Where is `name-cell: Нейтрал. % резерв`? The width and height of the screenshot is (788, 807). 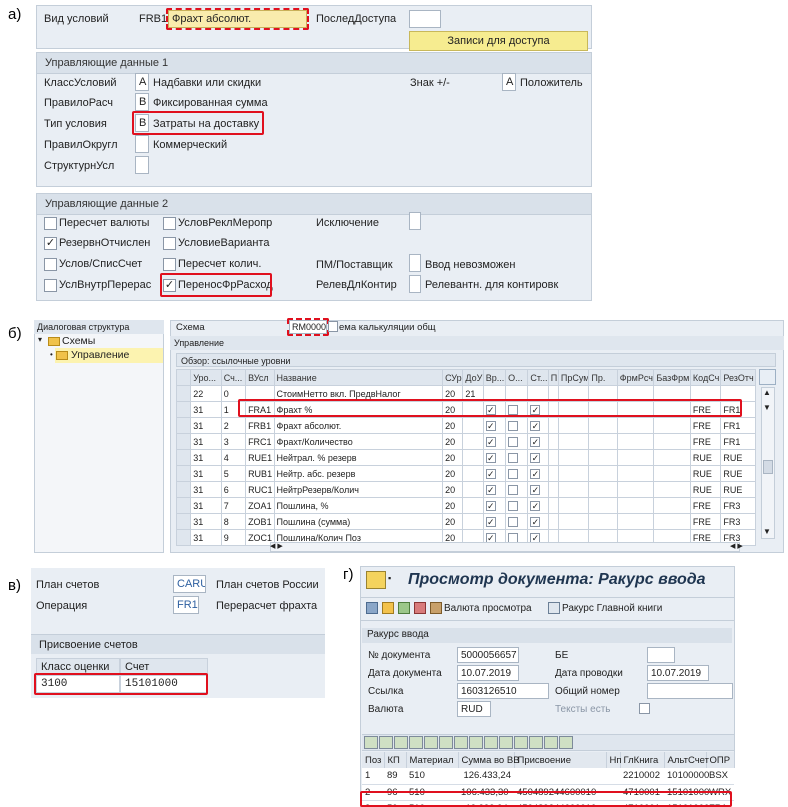 name-cell: Нейтрал. % резерв is located at coordinates (358, 457).